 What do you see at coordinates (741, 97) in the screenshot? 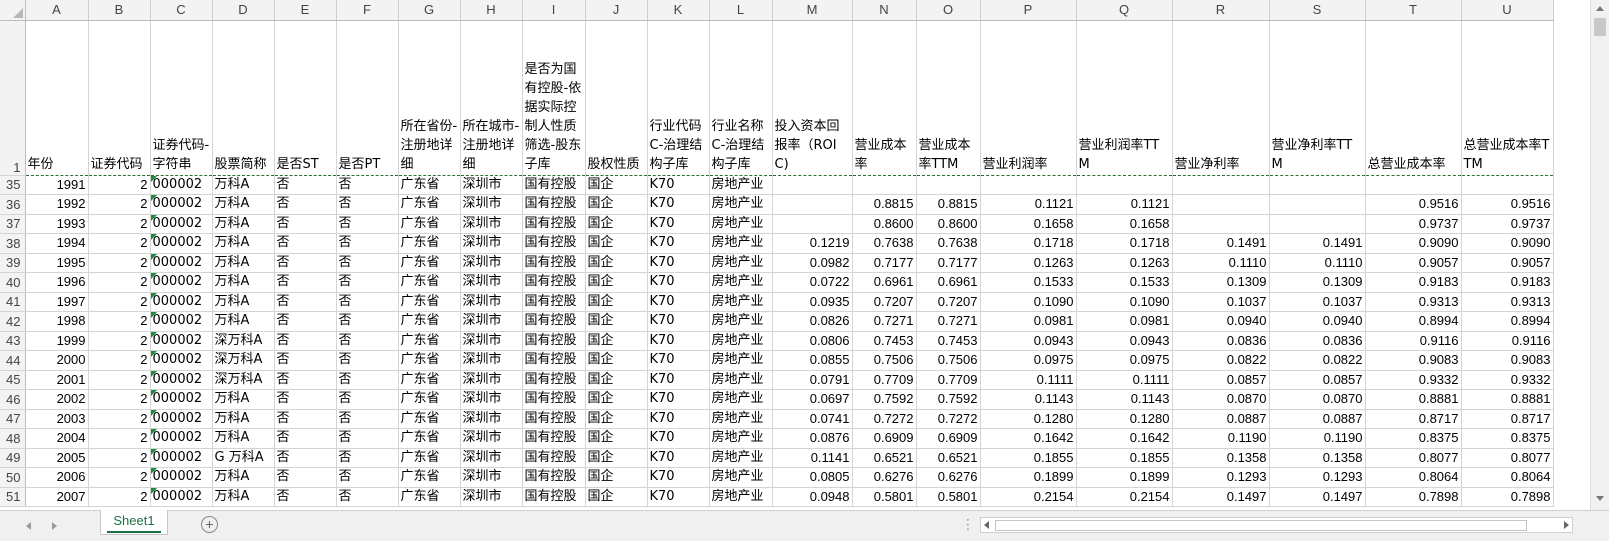
I see `header-cell: 行业名称C-治理结构子库` at bounding box center [741, 97].